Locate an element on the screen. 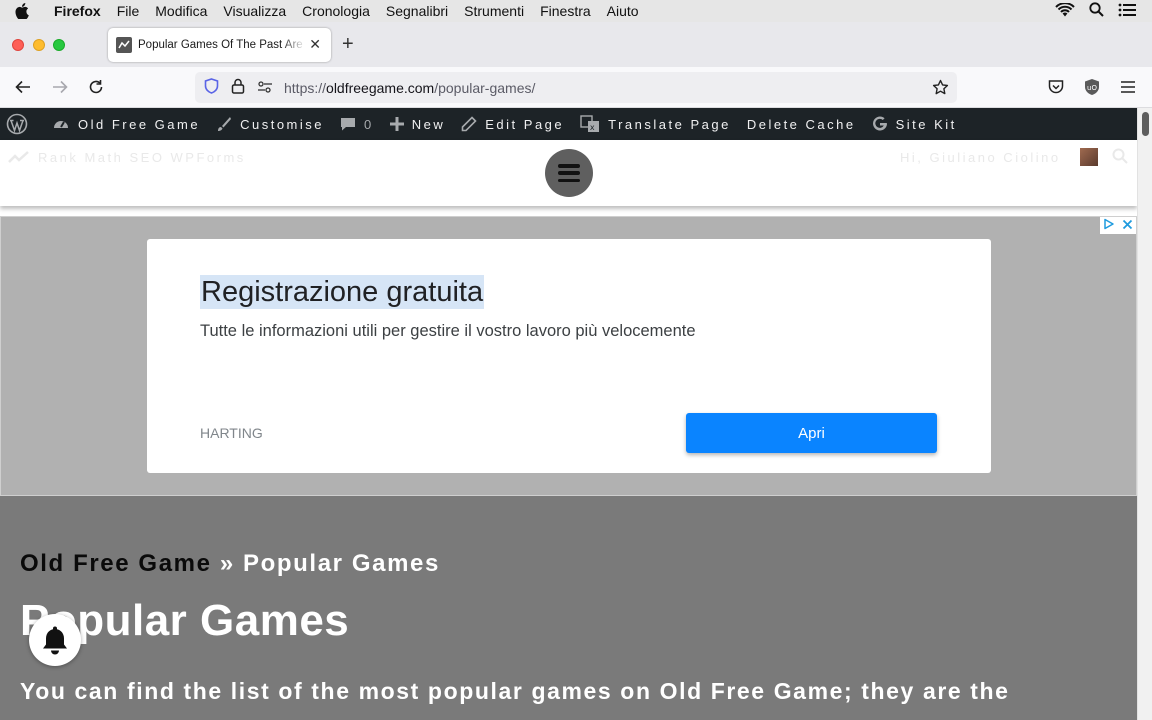 This screenshot has height=720, width=1152. delete-cache-label: Delete Cache is located at coordinates (801, 124).